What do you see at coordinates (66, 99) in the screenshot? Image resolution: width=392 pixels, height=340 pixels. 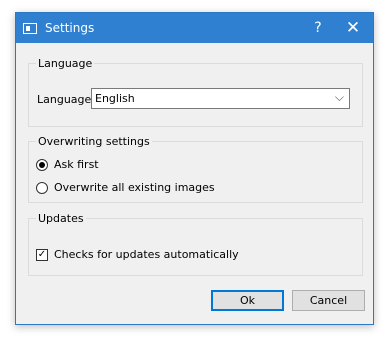 I see `language-label: Language:` at bounding box center [66, 99].